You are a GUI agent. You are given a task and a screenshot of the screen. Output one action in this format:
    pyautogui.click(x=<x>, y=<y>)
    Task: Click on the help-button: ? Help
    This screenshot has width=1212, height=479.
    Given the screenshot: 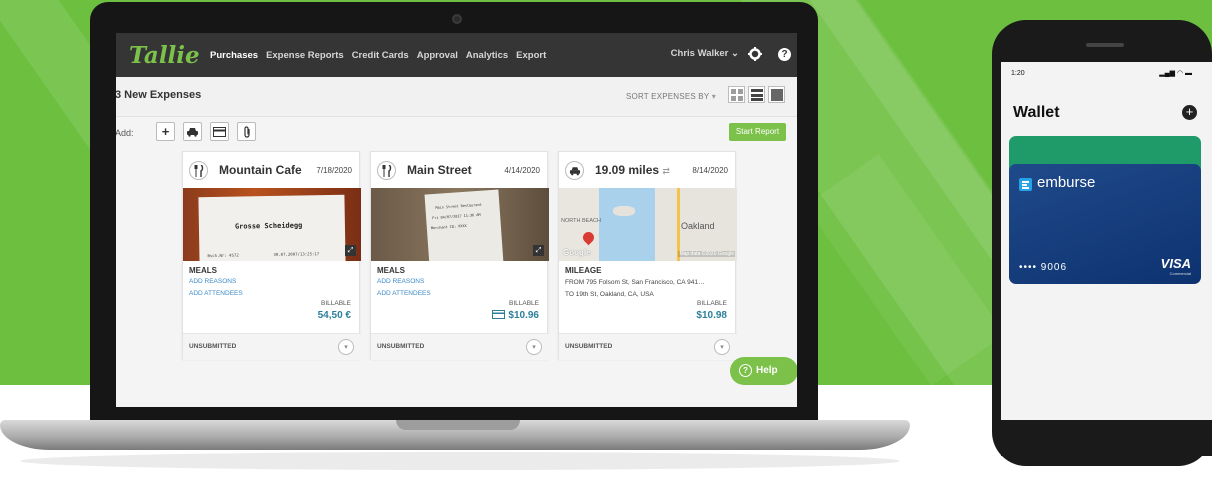 What is the action you would take?
    pyautogui.click(x=763, y=371)
    